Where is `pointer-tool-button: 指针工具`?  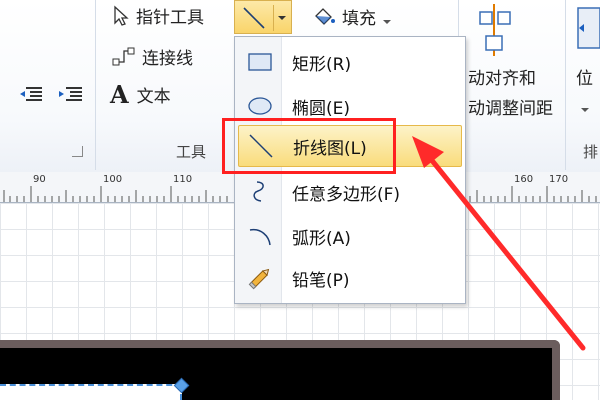
pointer-tool-button: 指针工具 is located at coordinates (158, 15).